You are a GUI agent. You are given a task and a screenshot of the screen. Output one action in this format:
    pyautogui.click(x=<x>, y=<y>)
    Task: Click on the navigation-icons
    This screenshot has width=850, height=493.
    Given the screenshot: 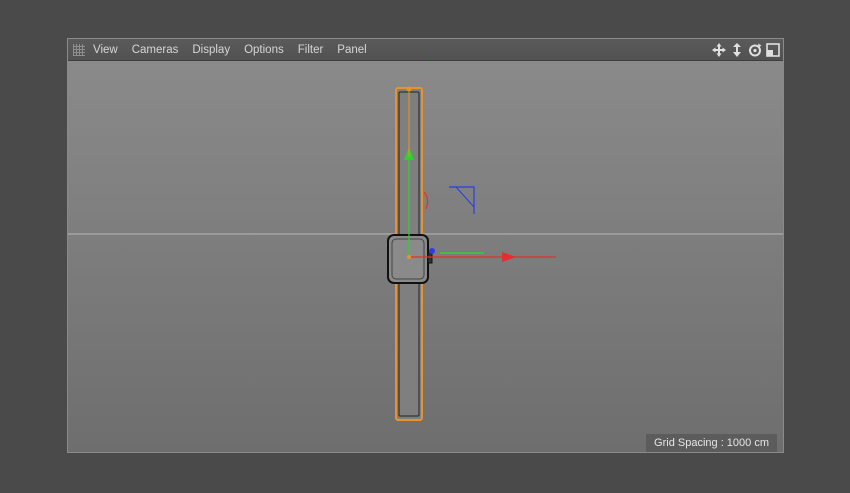 What is the action you would take?
    pyautogui.click(x=746, y=49)
    